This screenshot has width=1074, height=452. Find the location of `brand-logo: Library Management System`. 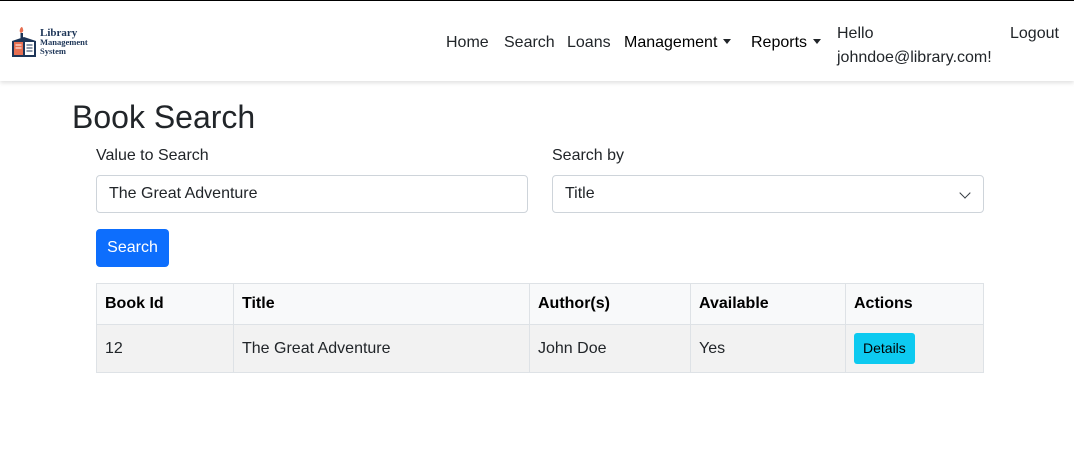

brand-logo: Library Management System is located at coordinates (49, 42).